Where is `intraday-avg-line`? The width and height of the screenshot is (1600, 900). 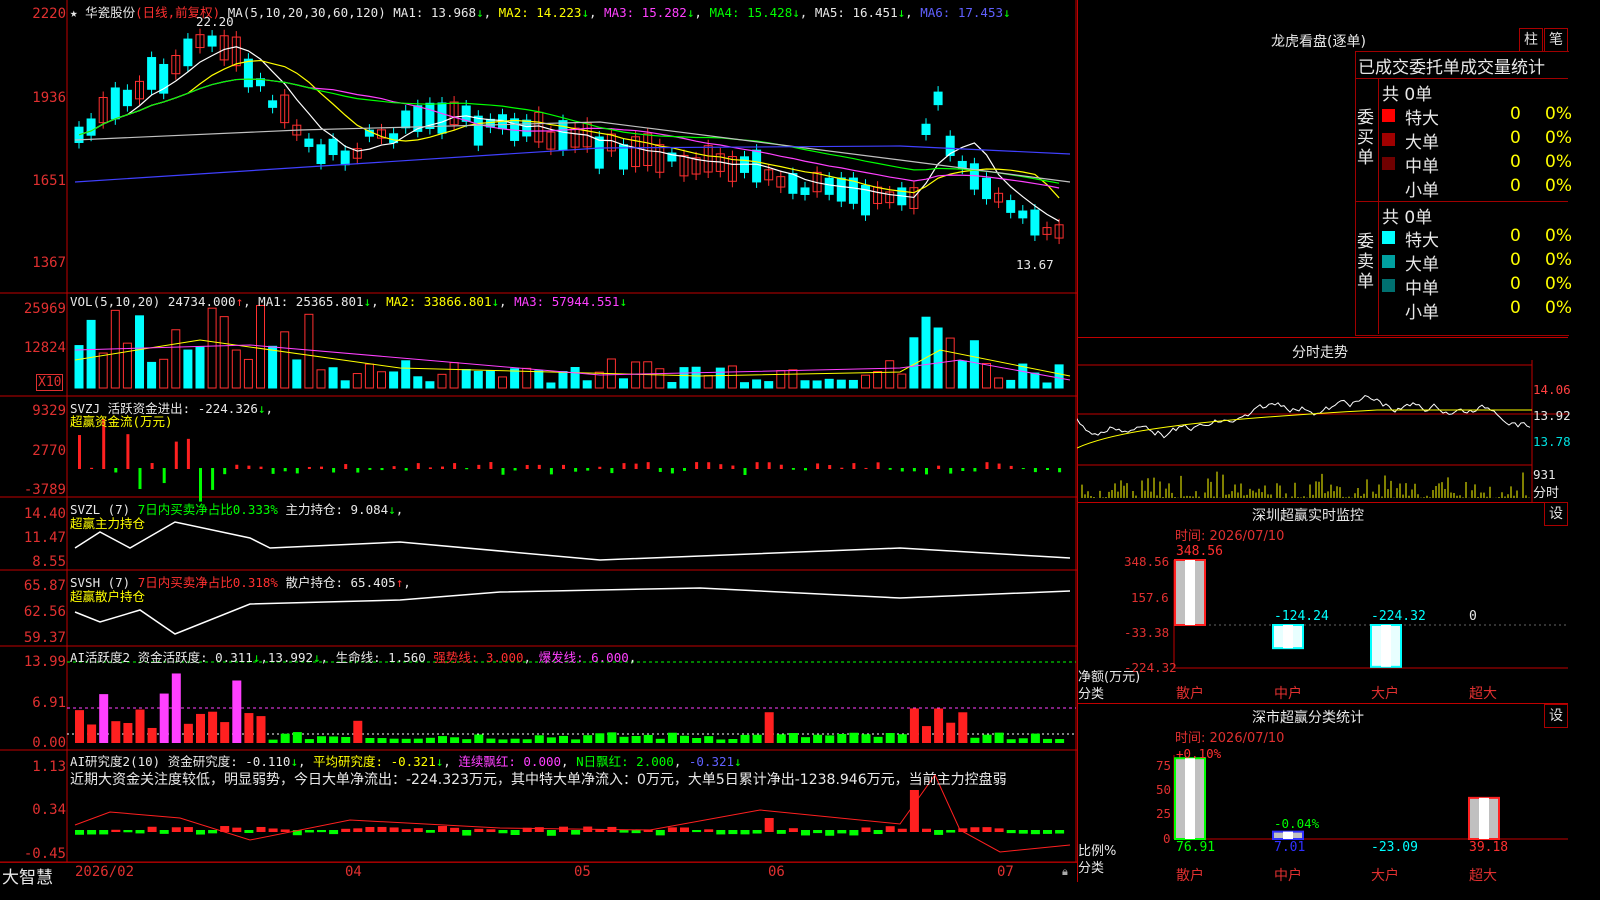
intraday-avg-line is located at coordinates (1304, 429).